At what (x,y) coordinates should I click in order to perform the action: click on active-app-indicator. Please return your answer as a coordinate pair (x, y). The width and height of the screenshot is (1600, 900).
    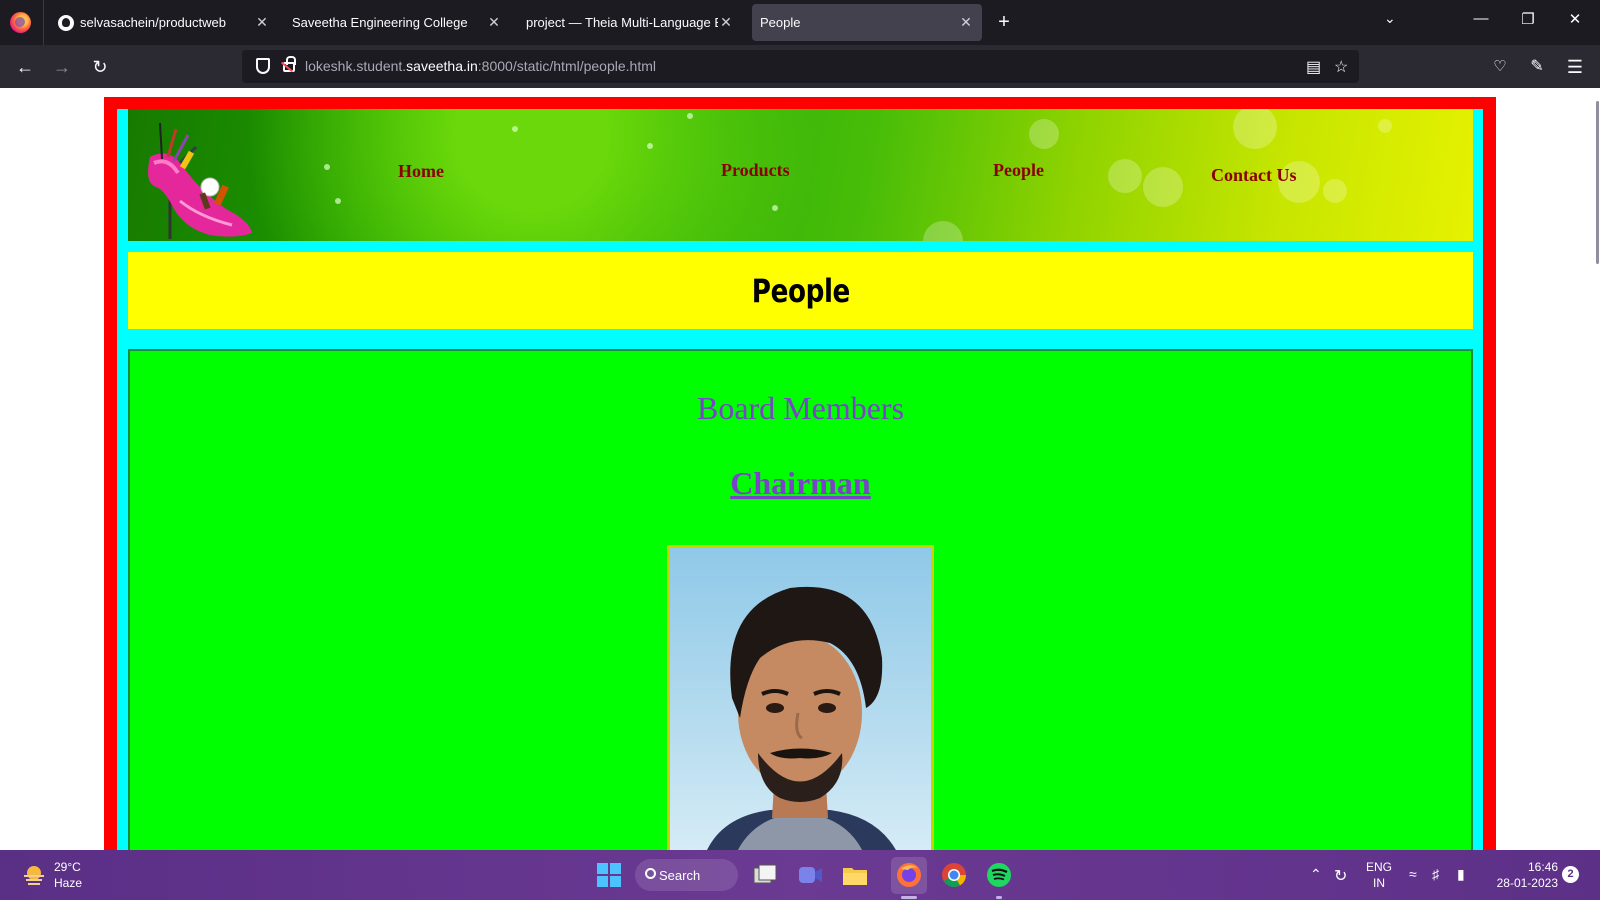
    Looking at the image, I should click on (909, 897).